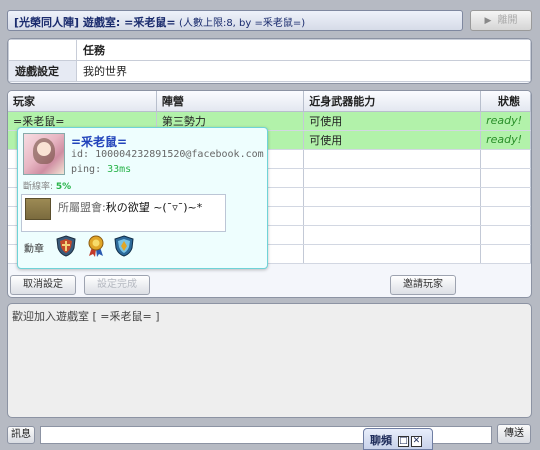 The width and height of the screenshot is (540, 450). Describe the element at coordinates (66, 246) in the screenshot. I see `shield-medal-icon` at that location.